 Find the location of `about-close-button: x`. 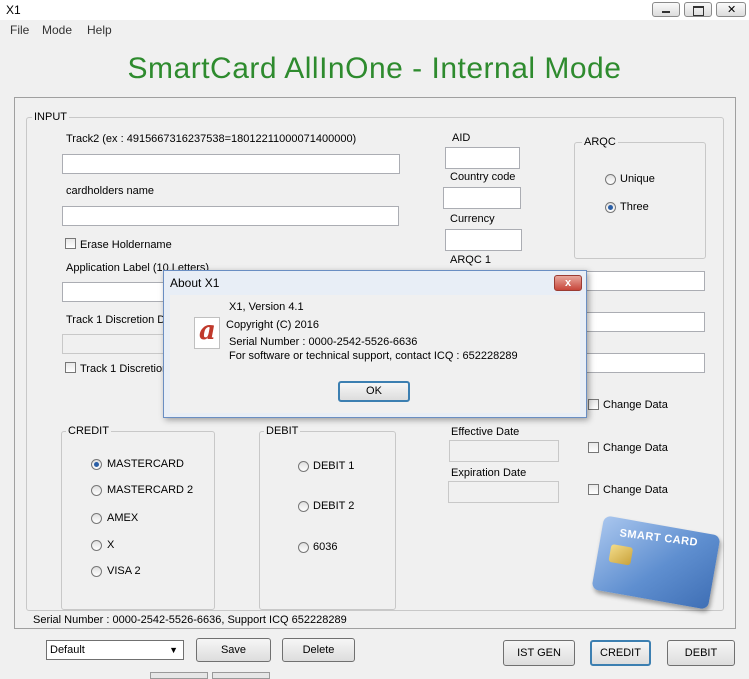

about-close-button: x is located at coordinates (568, 283).